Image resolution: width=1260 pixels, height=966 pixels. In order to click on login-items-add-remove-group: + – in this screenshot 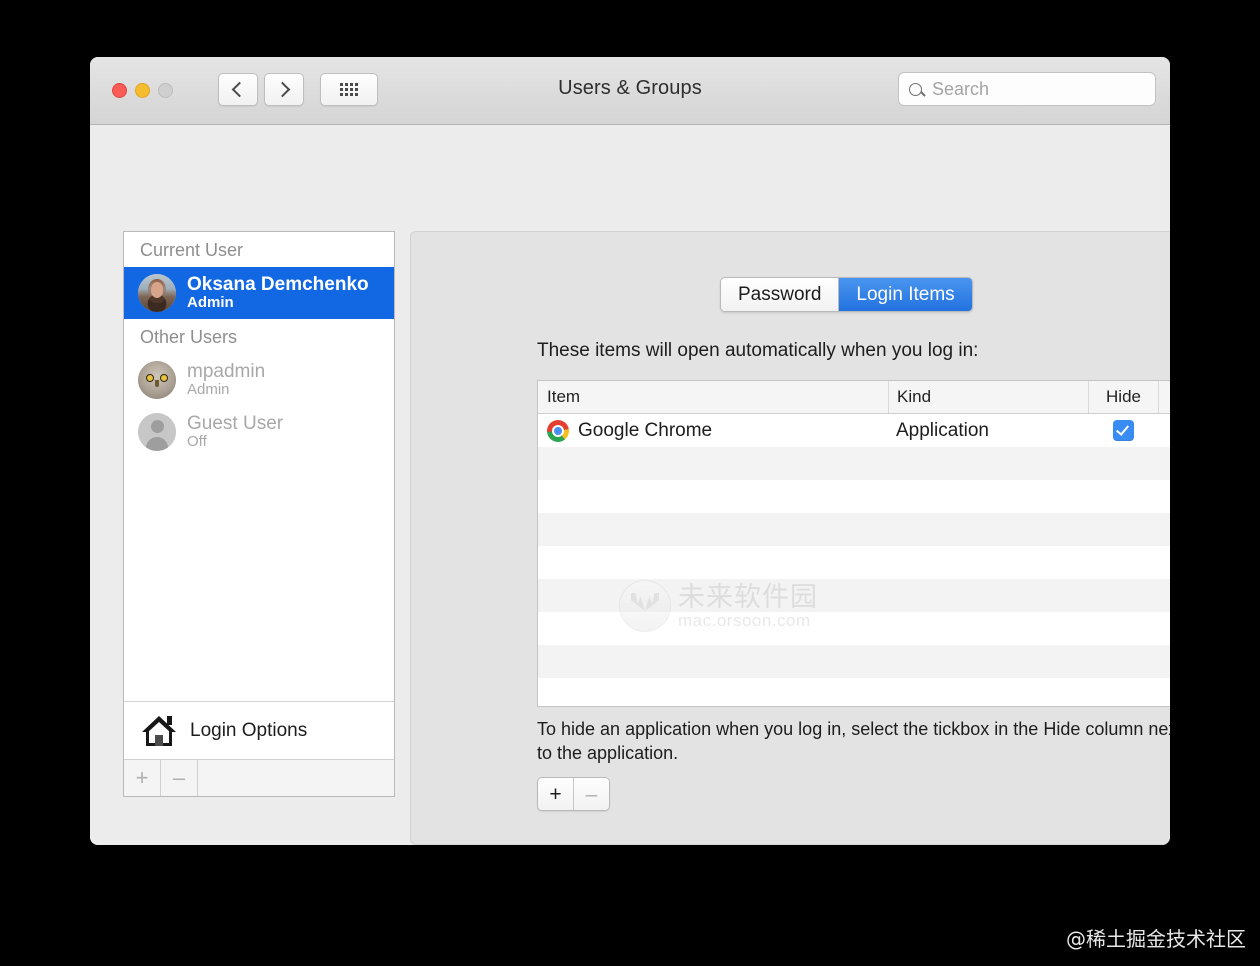, I will do `click(573, 794)`.